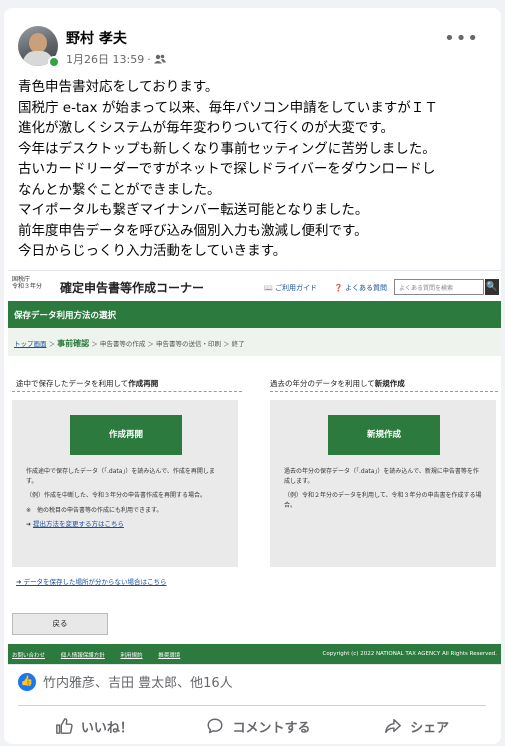 The width and height of the screenshot is (505, 746). I want to click on post-line: 国税庁 e-tax が始まって以来、毎年パソコン申請をしていますがＩＴ, so click(228, 107).